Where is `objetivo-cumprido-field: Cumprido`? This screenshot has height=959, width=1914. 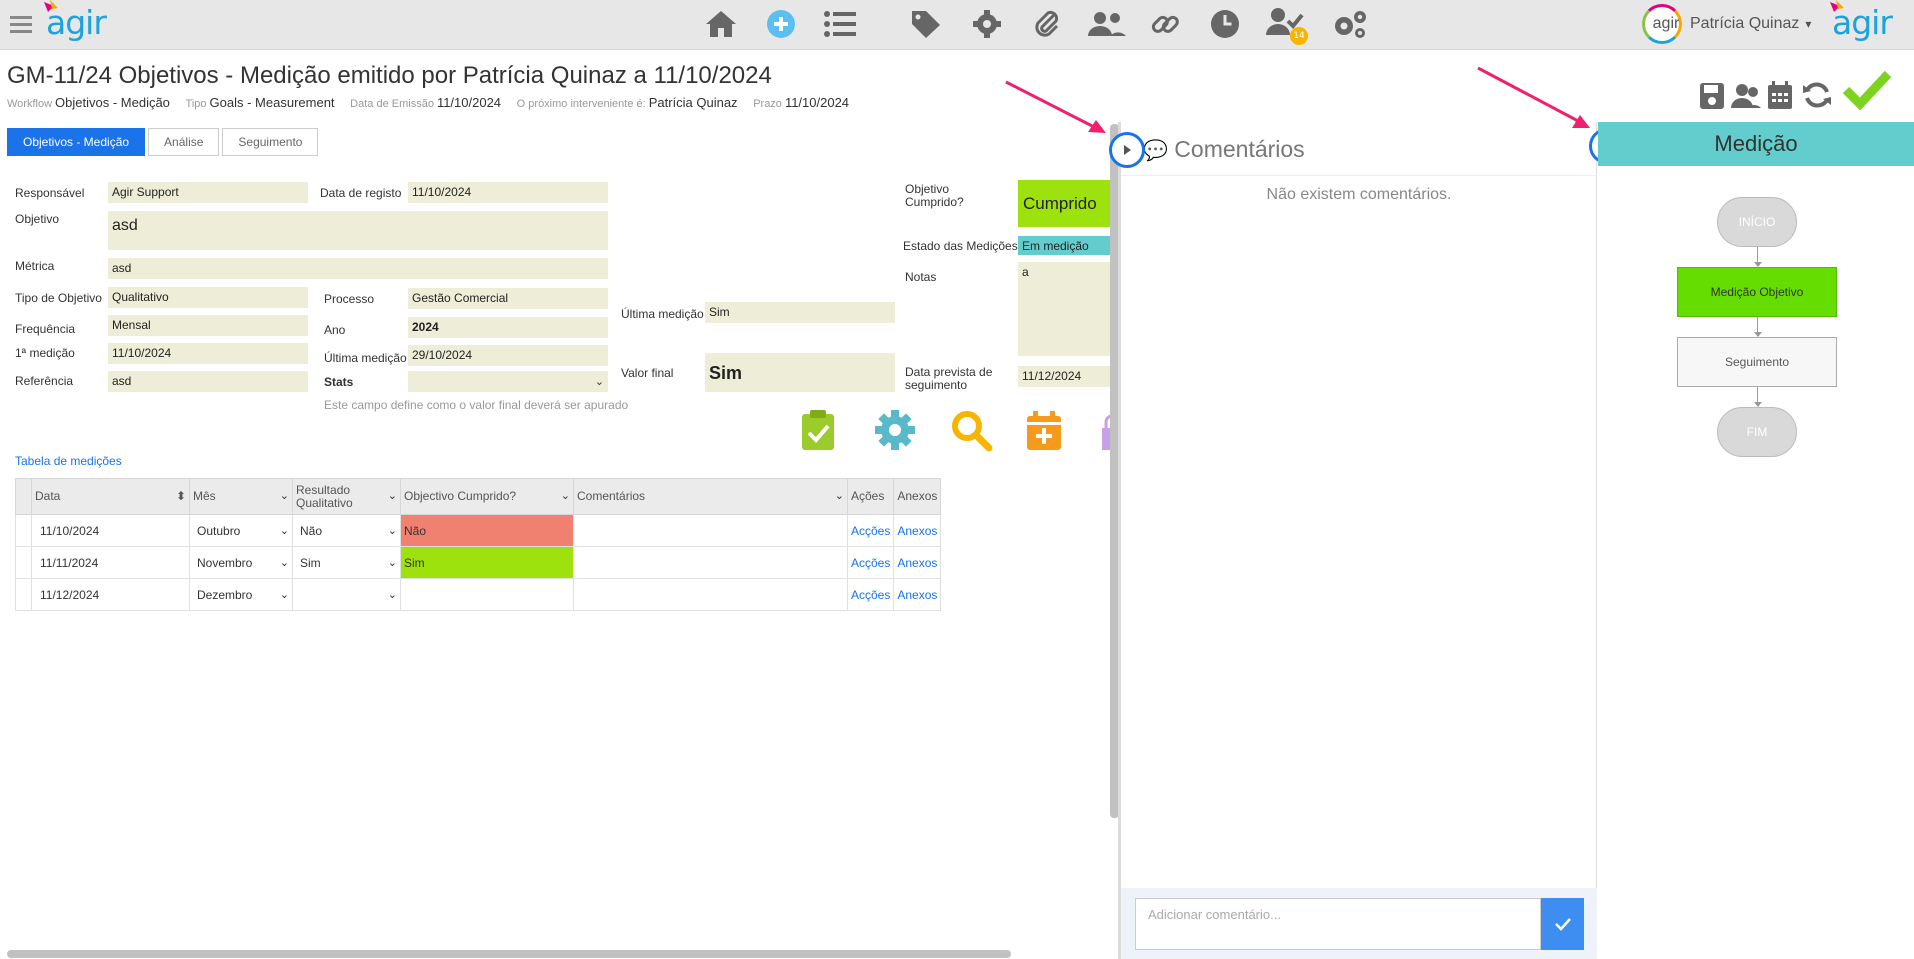 objetivo-cumprido-field: Cumprido is located at coordinates (1064, 204).